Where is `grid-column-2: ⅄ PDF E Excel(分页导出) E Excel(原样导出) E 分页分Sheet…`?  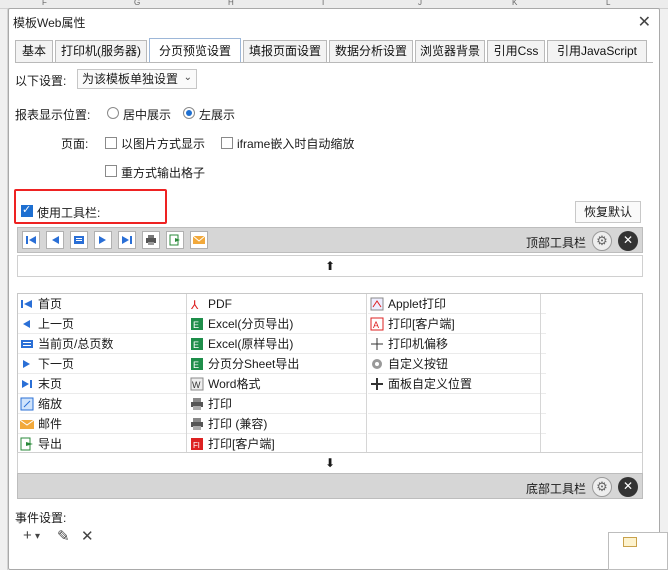 grid-column-2: ⅄ PDF E Excel(分页导出) E Excel(原样导出) E 分页分Sheet… is located at coordinates (277, 374).